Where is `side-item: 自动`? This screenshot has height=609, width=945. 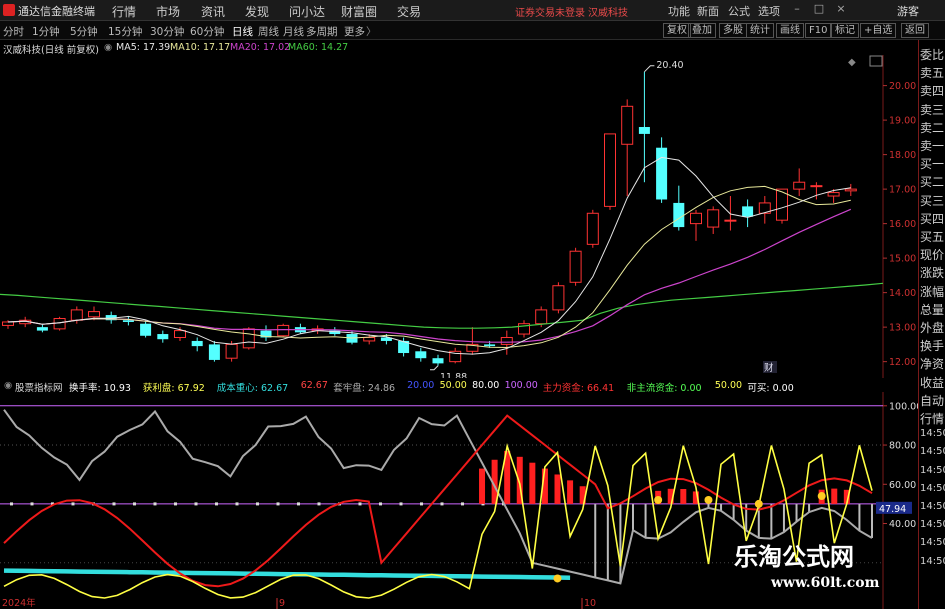 side-item: 自动 is located at coordinates (932, 400).